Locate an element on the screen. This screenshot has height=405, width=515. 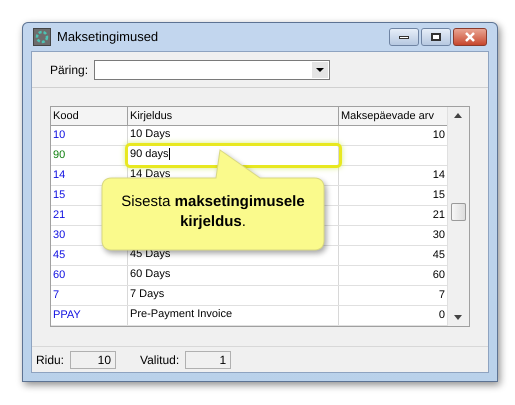
description-input: 90 days is located at coordinates (233, 155).